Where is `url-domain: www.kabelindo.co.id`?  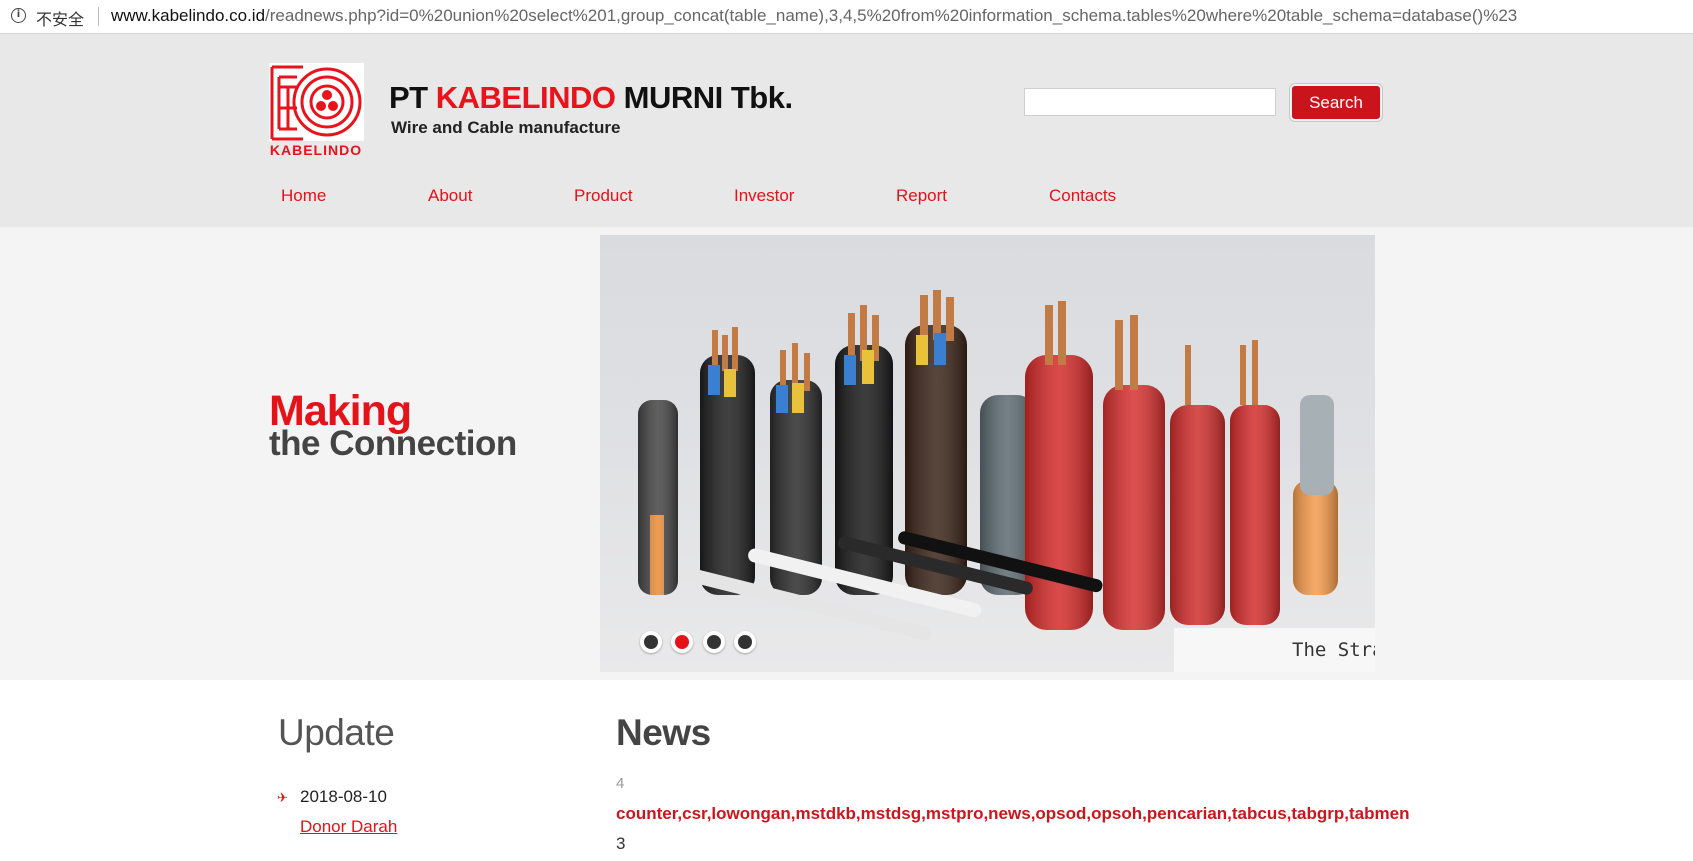
url-domain: www.kabelindo.co.id is located at coordinates (188, 15).